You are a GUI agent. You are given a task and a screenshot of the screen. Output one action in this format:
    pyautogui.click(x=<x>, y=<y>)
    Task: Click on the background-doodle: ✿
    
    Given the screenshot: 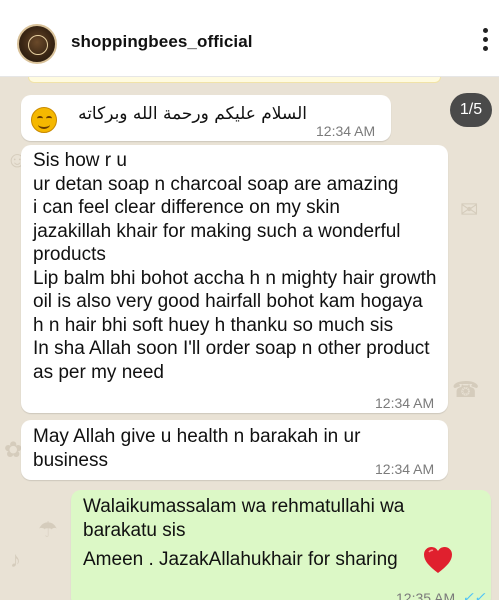 What is the action you would take?
    pyautogui.click(x=13, y=449)
    